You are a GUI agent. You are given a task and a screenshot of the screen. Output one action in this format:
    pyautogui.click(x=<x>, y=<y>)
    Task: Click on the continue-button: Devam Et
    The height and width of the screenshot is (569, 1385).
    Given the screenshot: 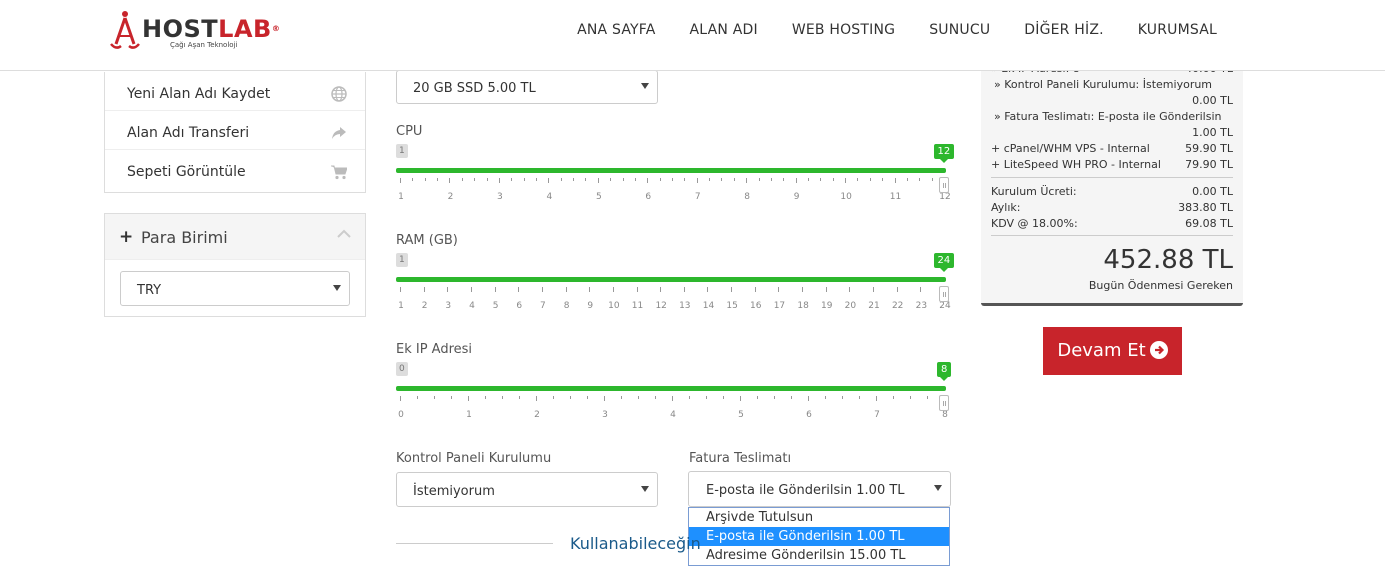 What is the action you would take?
    pyautogui.click(x=1112, y=351)
    